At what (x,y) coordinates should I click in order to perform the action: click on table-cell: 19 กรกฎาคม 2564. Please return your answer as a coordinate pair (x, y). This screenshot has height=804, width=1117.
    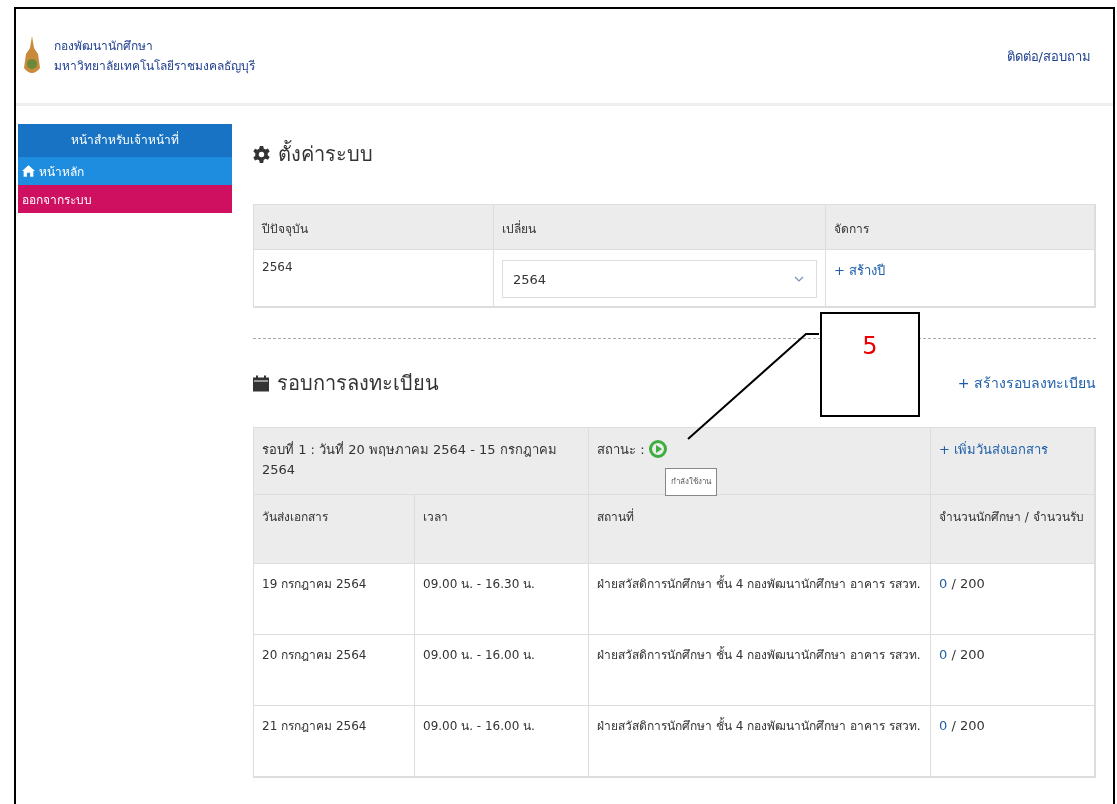
    Looking at the image, I should click on (334, 599).